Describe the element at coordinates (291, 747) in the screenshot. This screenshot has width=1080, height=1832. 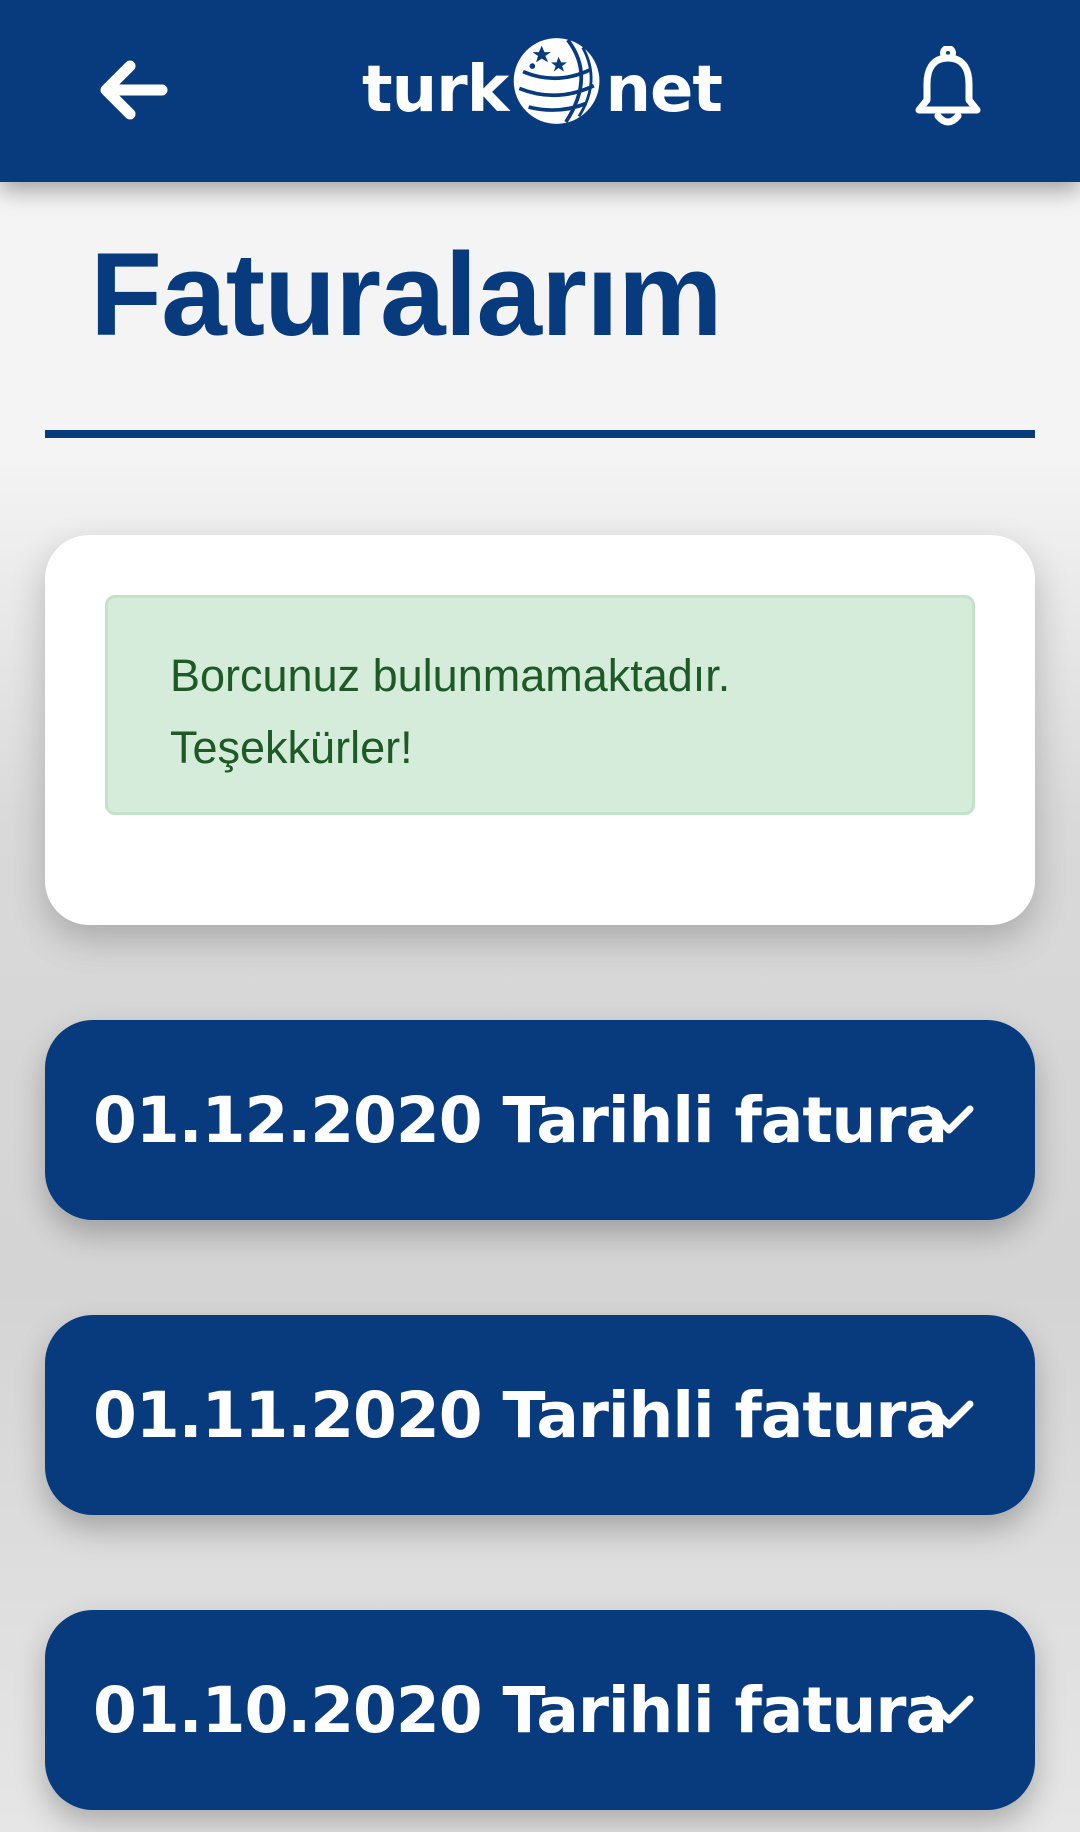
I see `alert-message-line-2: Teşekkürler!` at that location.